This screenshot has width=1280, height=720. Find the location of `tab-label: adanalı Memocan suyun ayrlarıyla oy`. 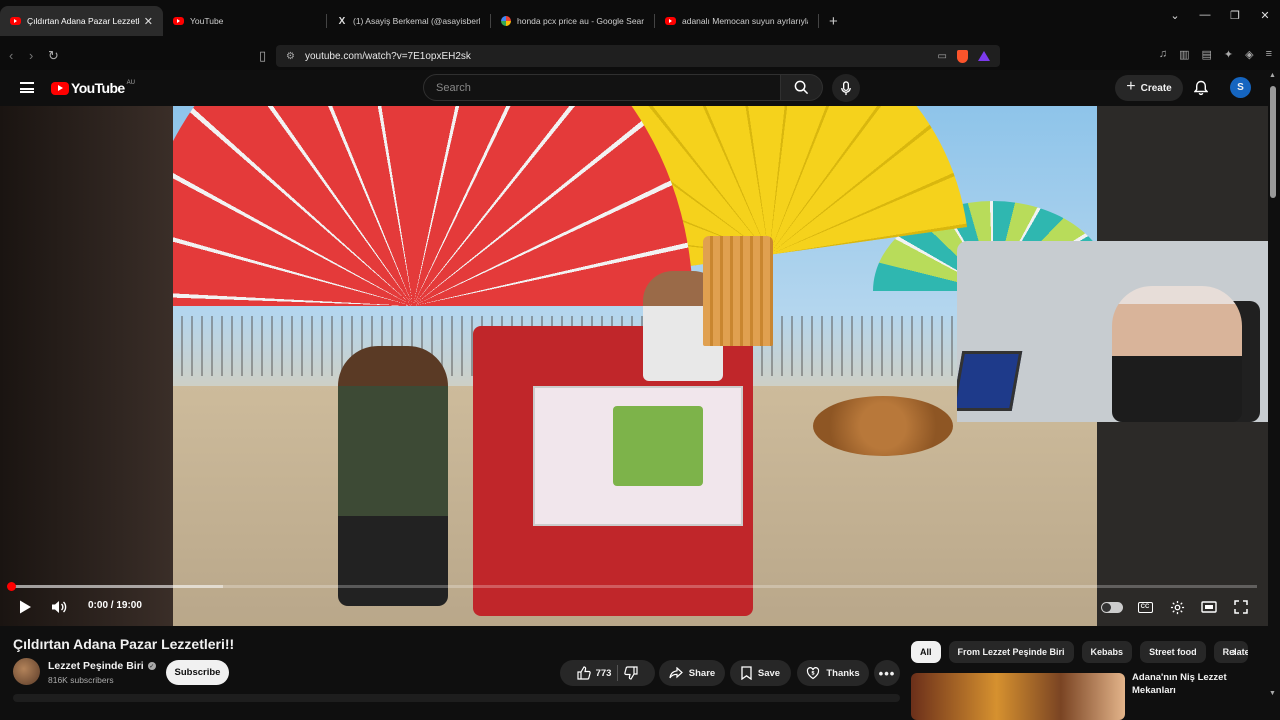

tab-label: adanalı Memocan suyun ayrlarıyla oy is located at coordinates (745, 21).